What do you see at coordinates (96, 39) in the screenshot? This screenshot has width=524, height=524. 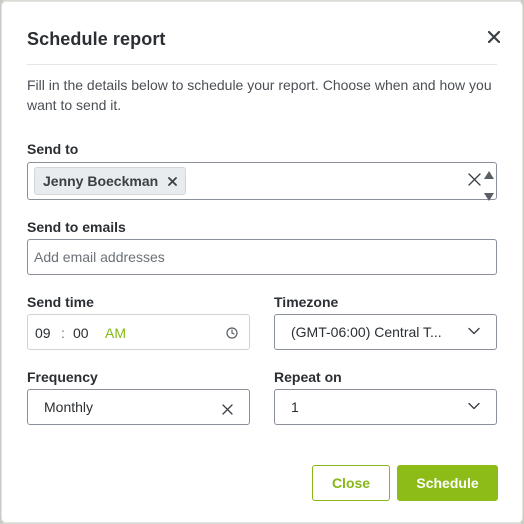 I see `dialog-title: Schedule report` at bounding box center [96, 39].